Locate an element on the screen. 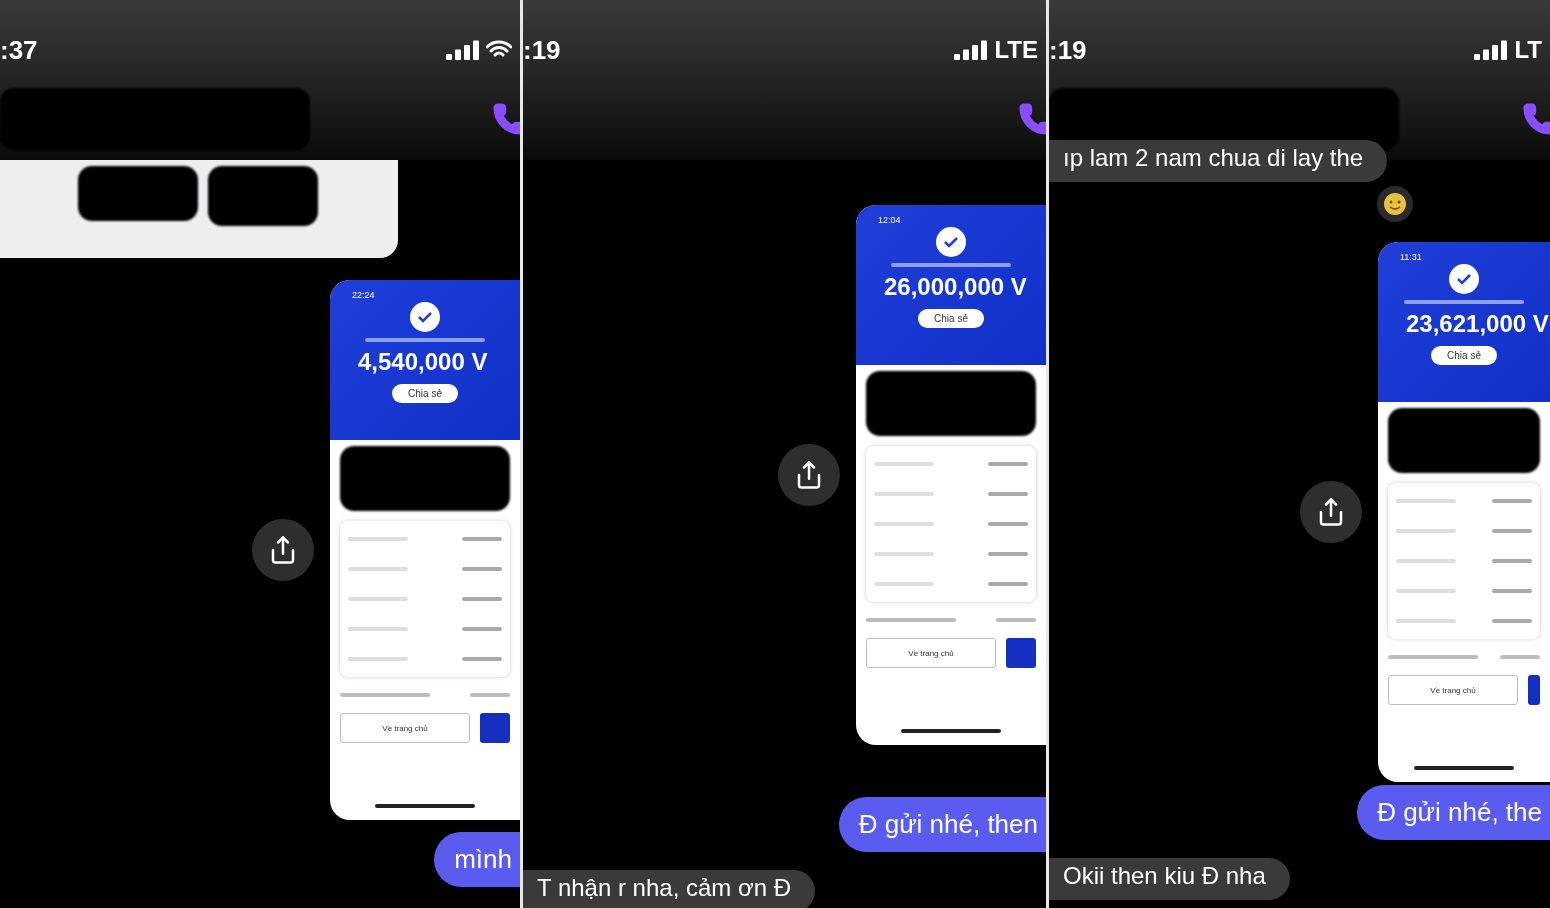  sent-message: Đ gửi nhé, the is located at coordinates (1453, 812).